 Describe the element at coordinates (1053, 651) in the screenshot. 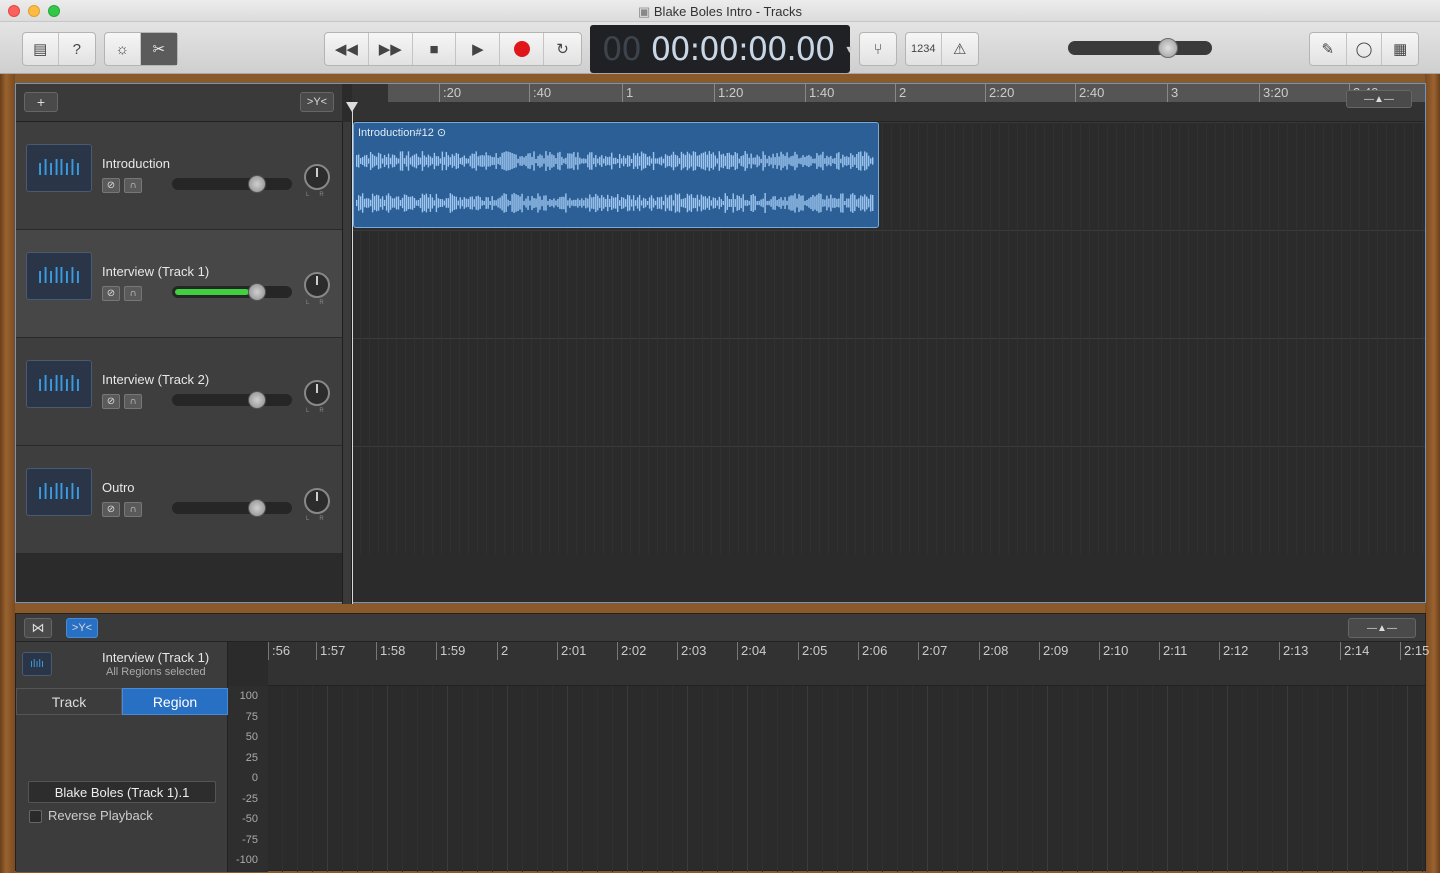

I see `ruler-label: 2:09` at that location.